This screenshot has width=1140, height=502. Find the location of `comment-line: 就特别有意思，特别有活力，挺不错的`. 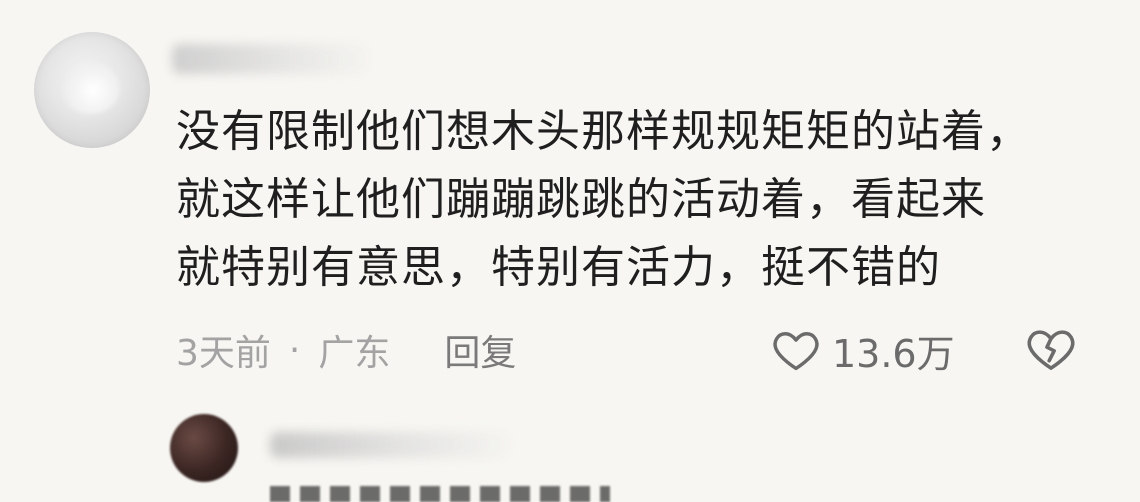

comment-line: 就特别有意思，特别有活力，挺不错的 is located at coordinates (558, 267).